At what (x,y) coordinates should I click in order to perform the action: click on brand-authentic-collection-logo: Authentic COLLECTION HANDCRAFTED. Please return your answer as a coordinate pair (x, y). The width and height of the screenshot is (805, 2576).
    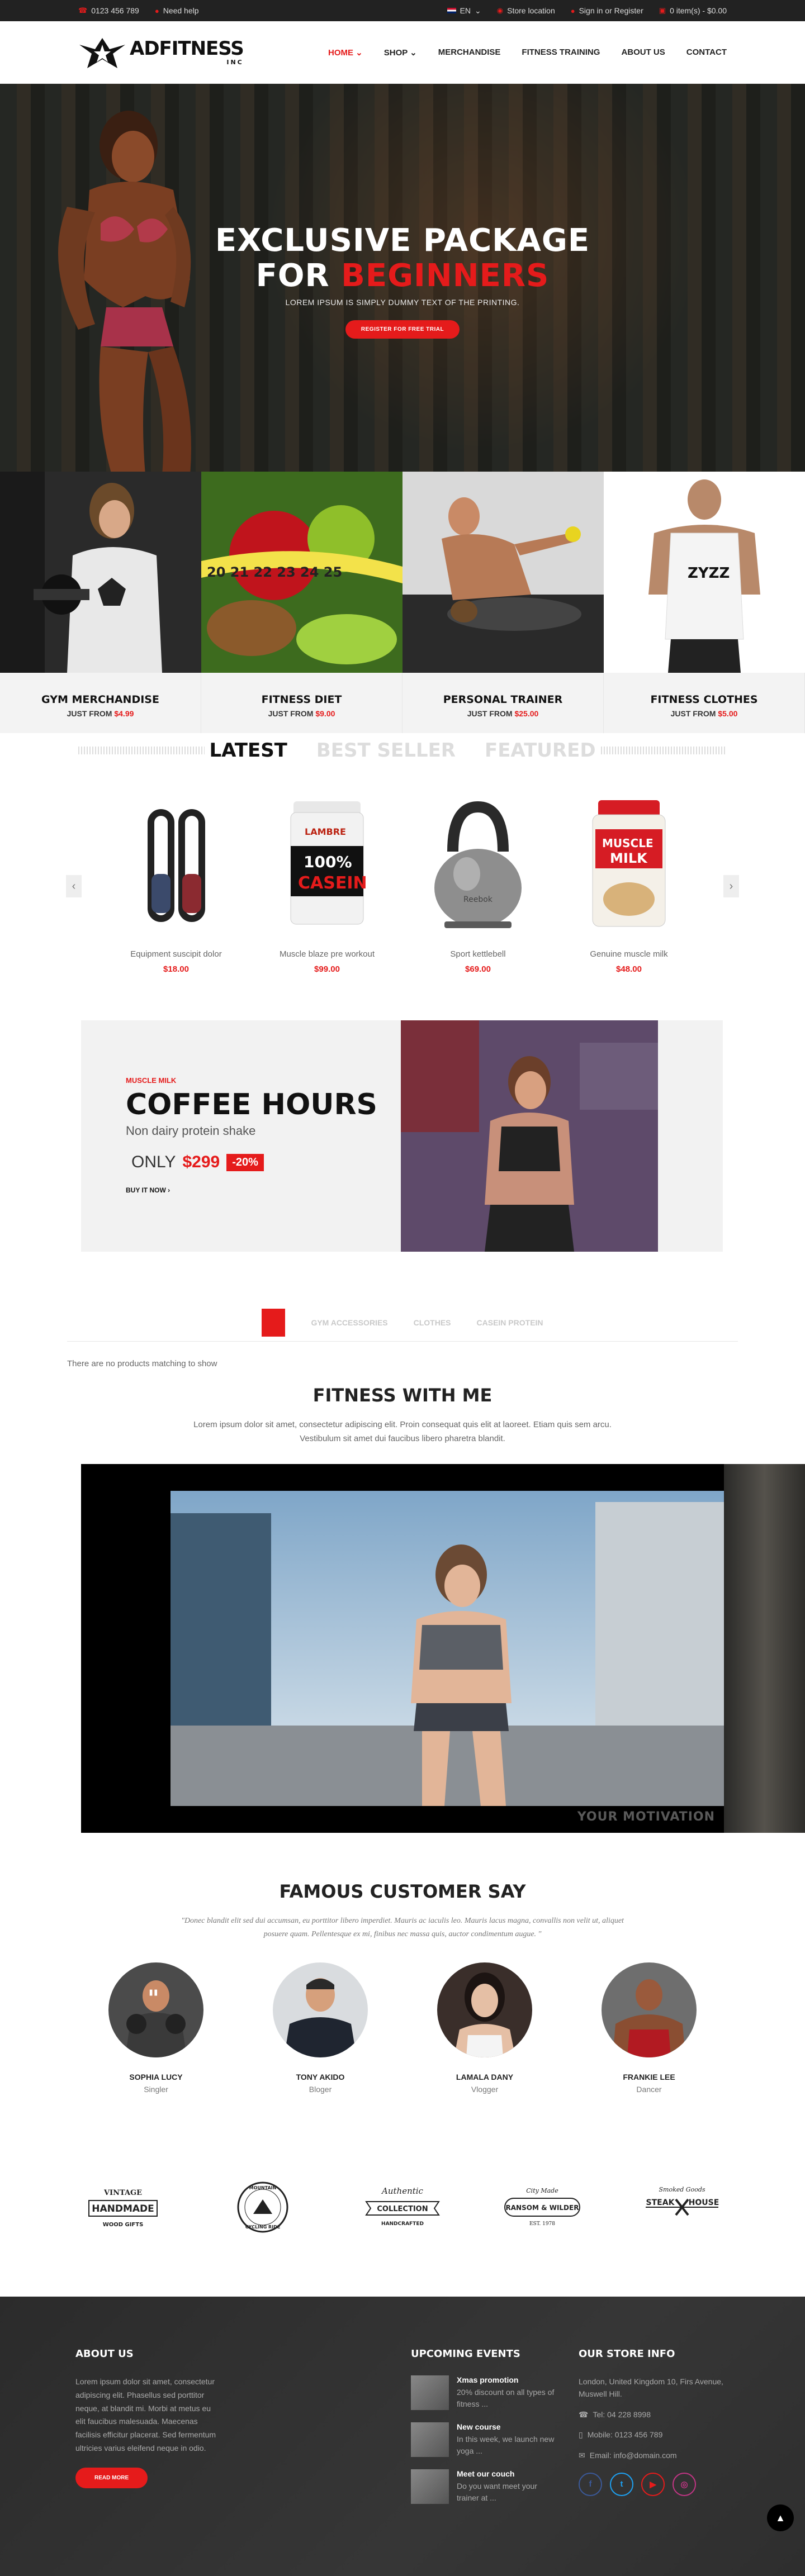
    Looking at the image, I should click on (402, 2207).